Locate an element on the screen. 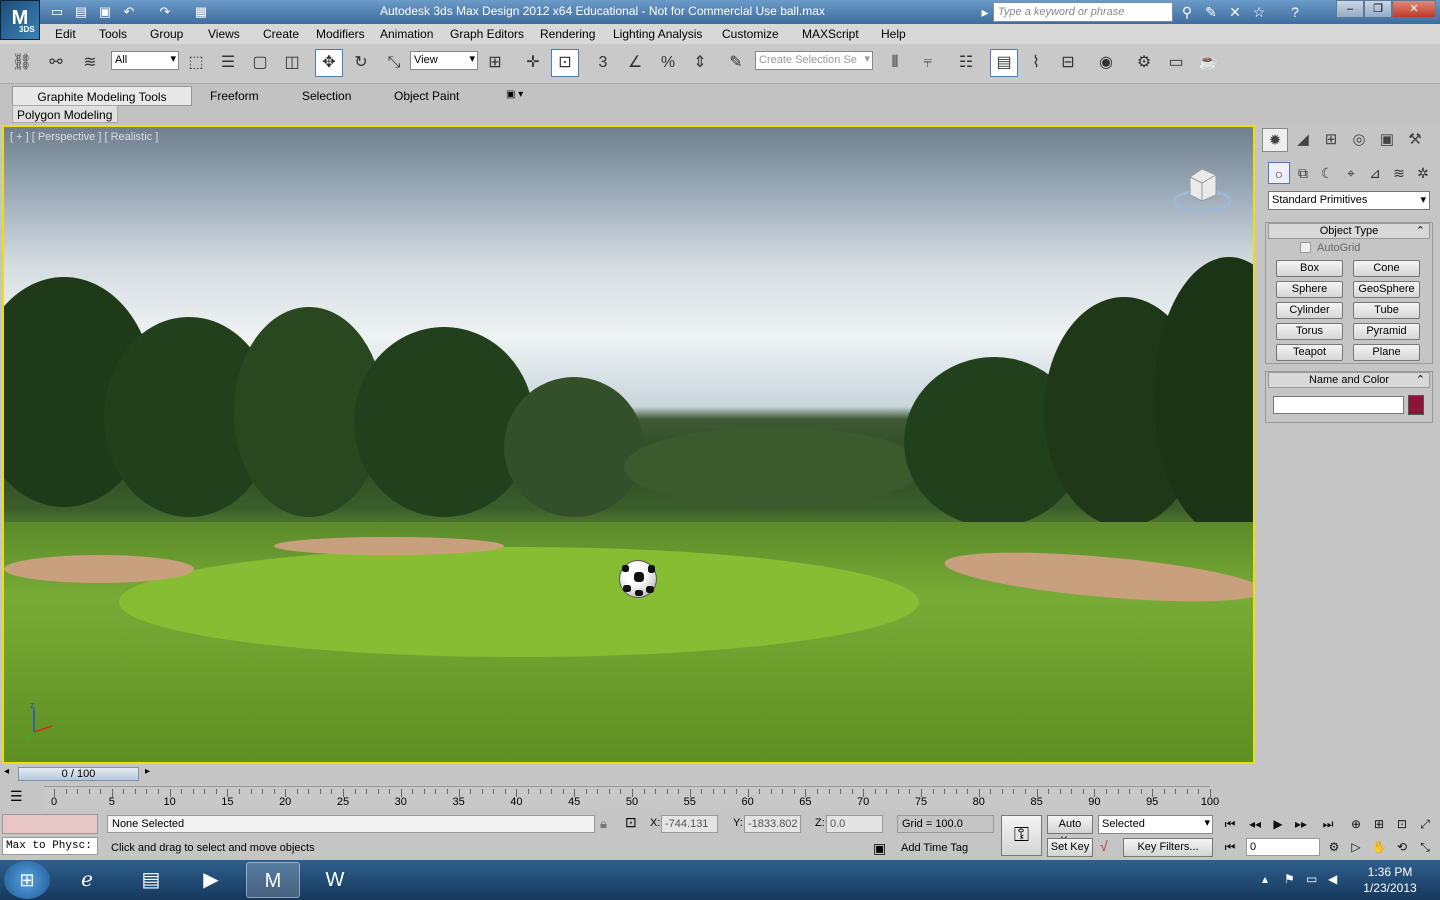  save-icon: ▣ is located at coordinates (105, 11).